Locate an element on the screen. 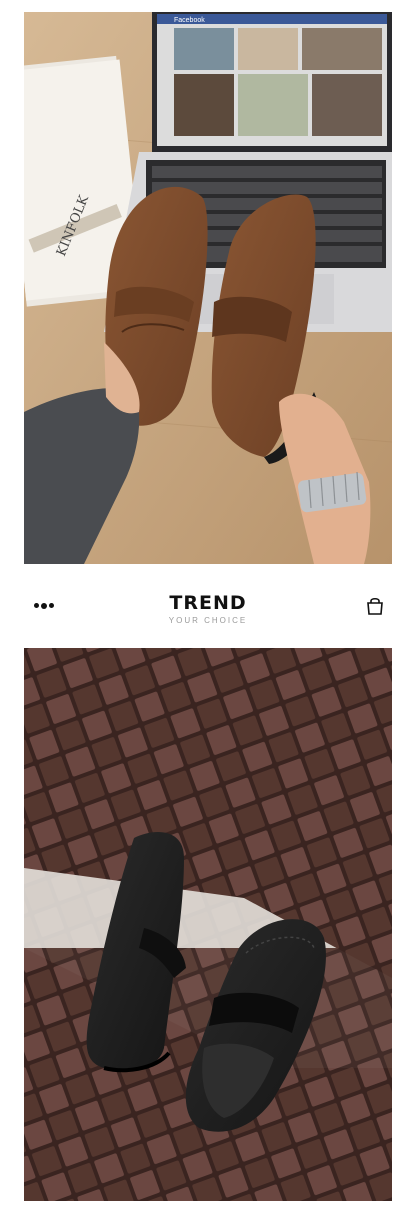 The width and height of the screenshot is (416, 1225). shopping-bag-icon is located at coordinates (375, 606).